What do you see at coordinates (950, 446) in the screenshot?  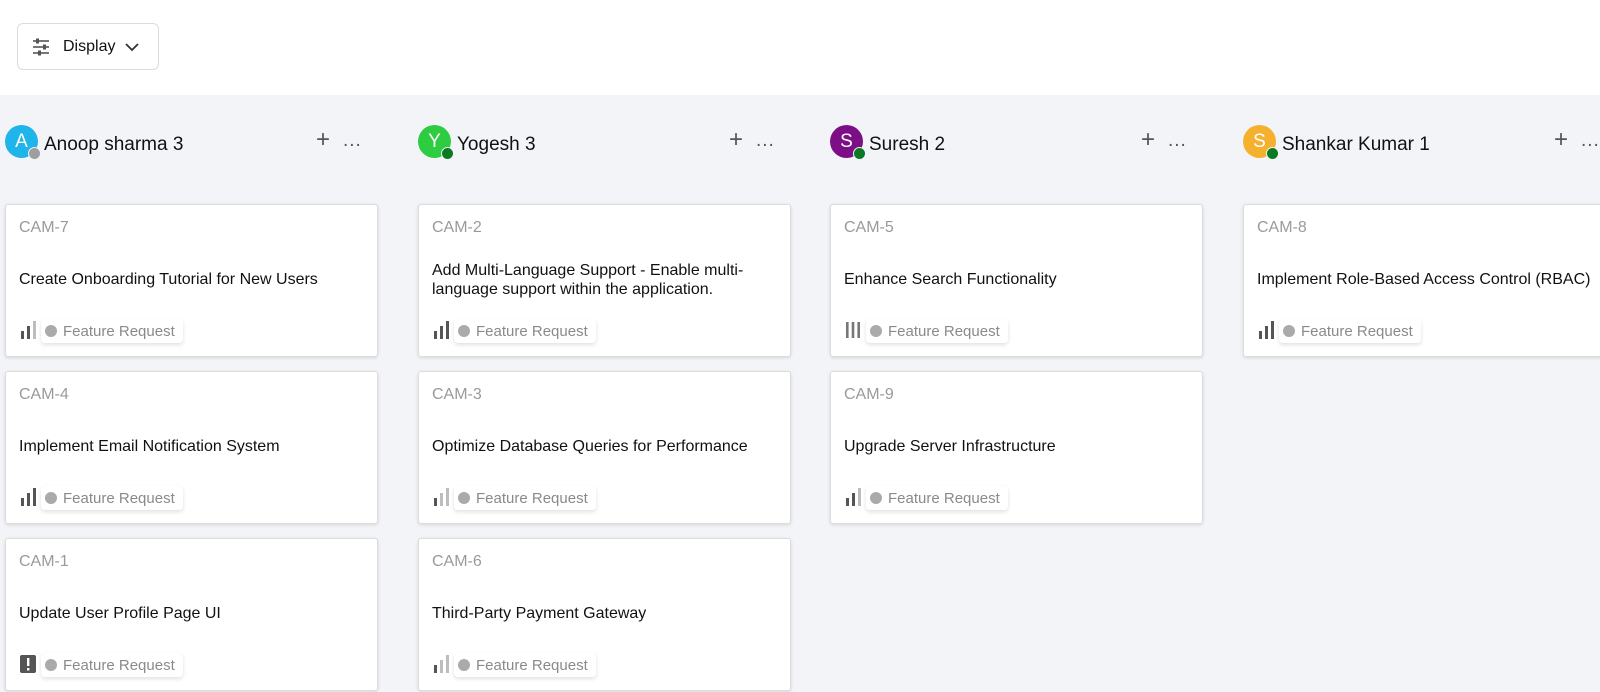 I see `issue-title: Upgrade Server Infrastructure` at bounding box center [950, 446].